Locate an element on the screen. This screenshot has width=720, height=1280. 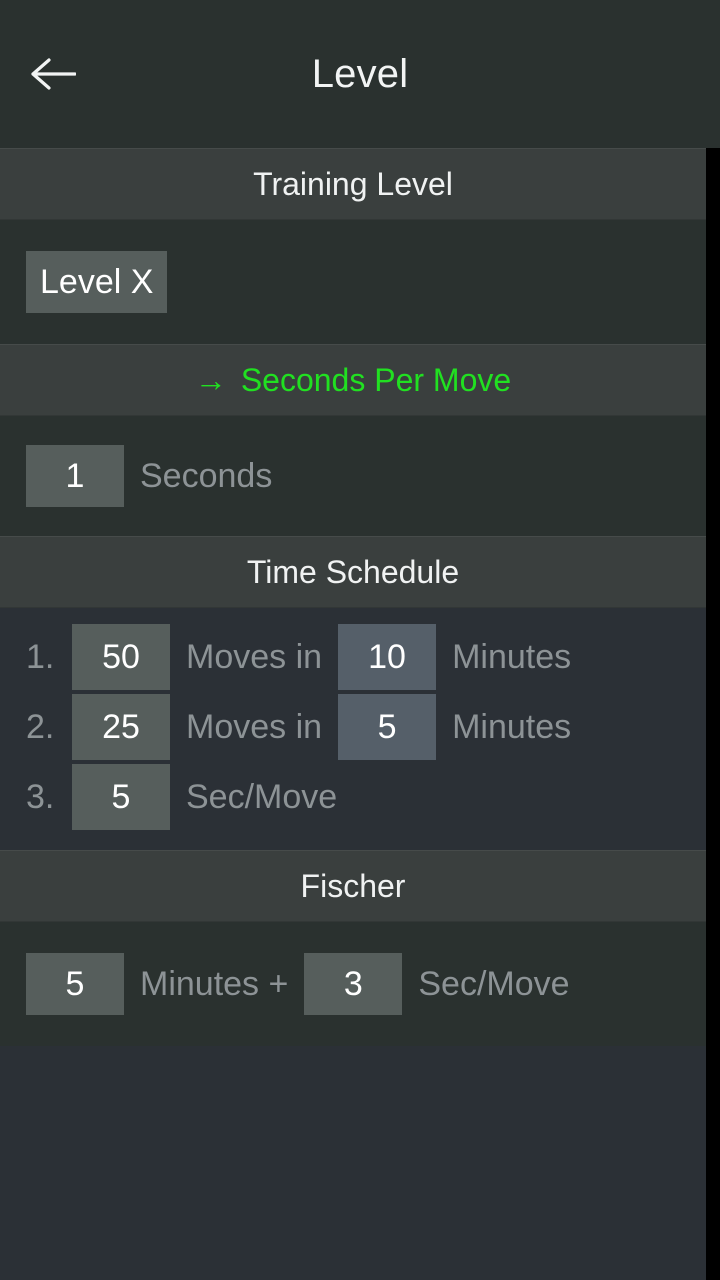
scroll-gutter is located at coordinates (713, 714).